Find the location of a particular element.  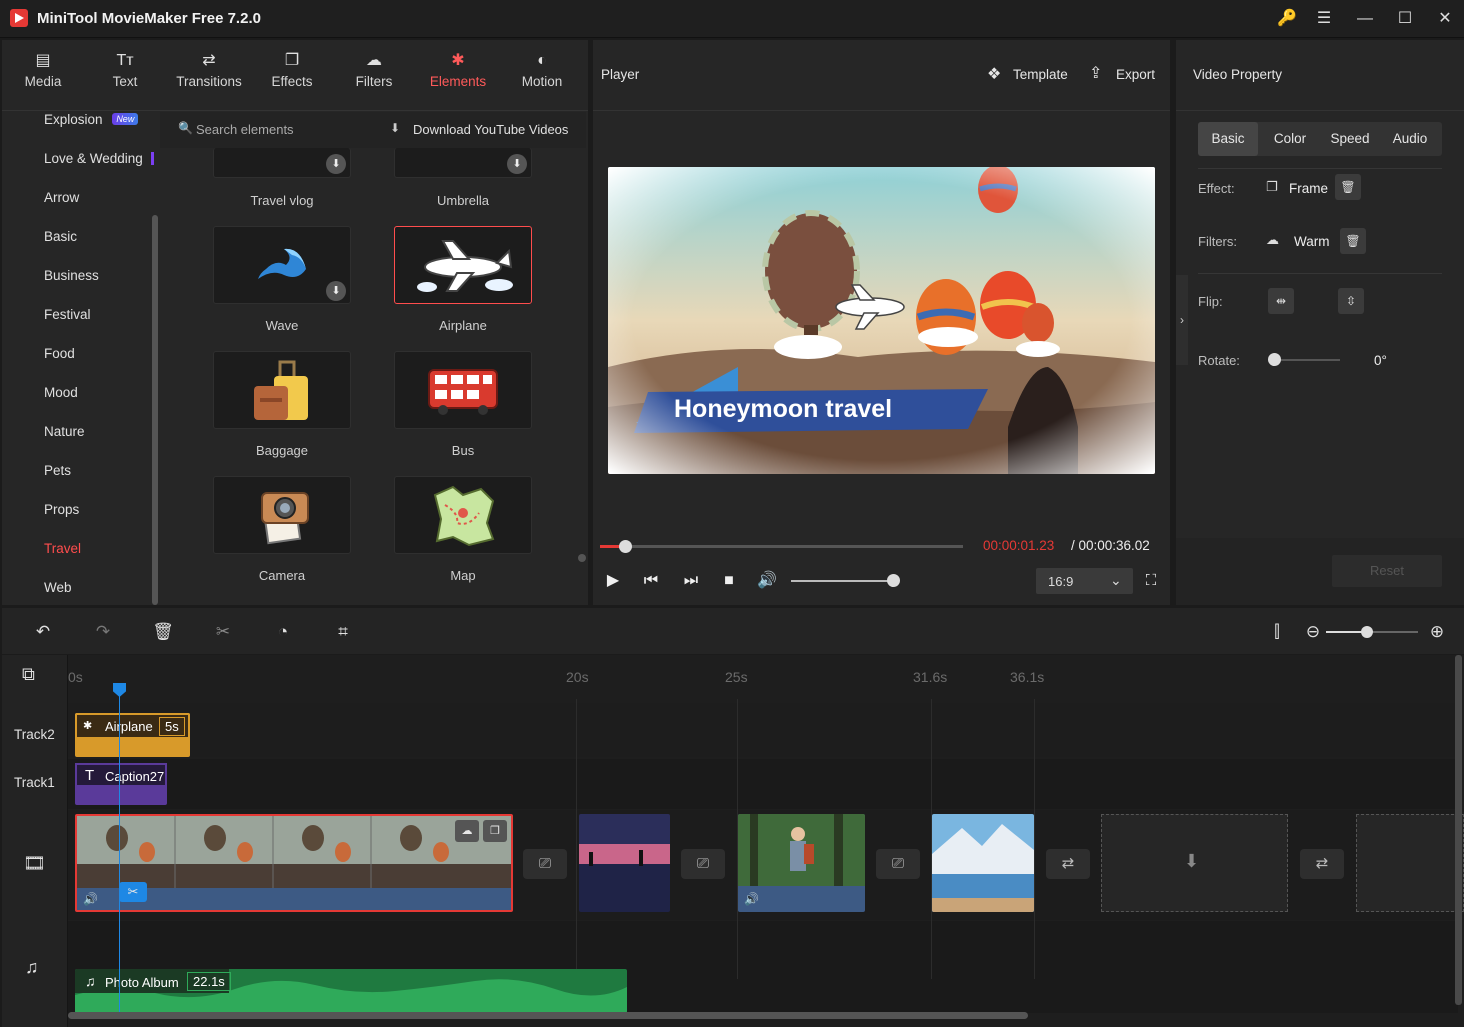

fullscreen-icon: ⛶ is located at coordinates (1151, 581).